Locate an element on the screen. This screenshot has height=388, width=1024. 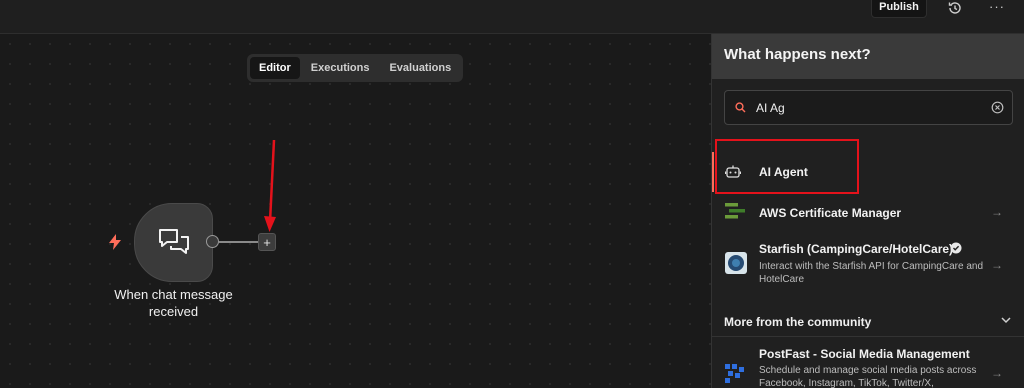
search-icon is located at coordinates (740, 107).